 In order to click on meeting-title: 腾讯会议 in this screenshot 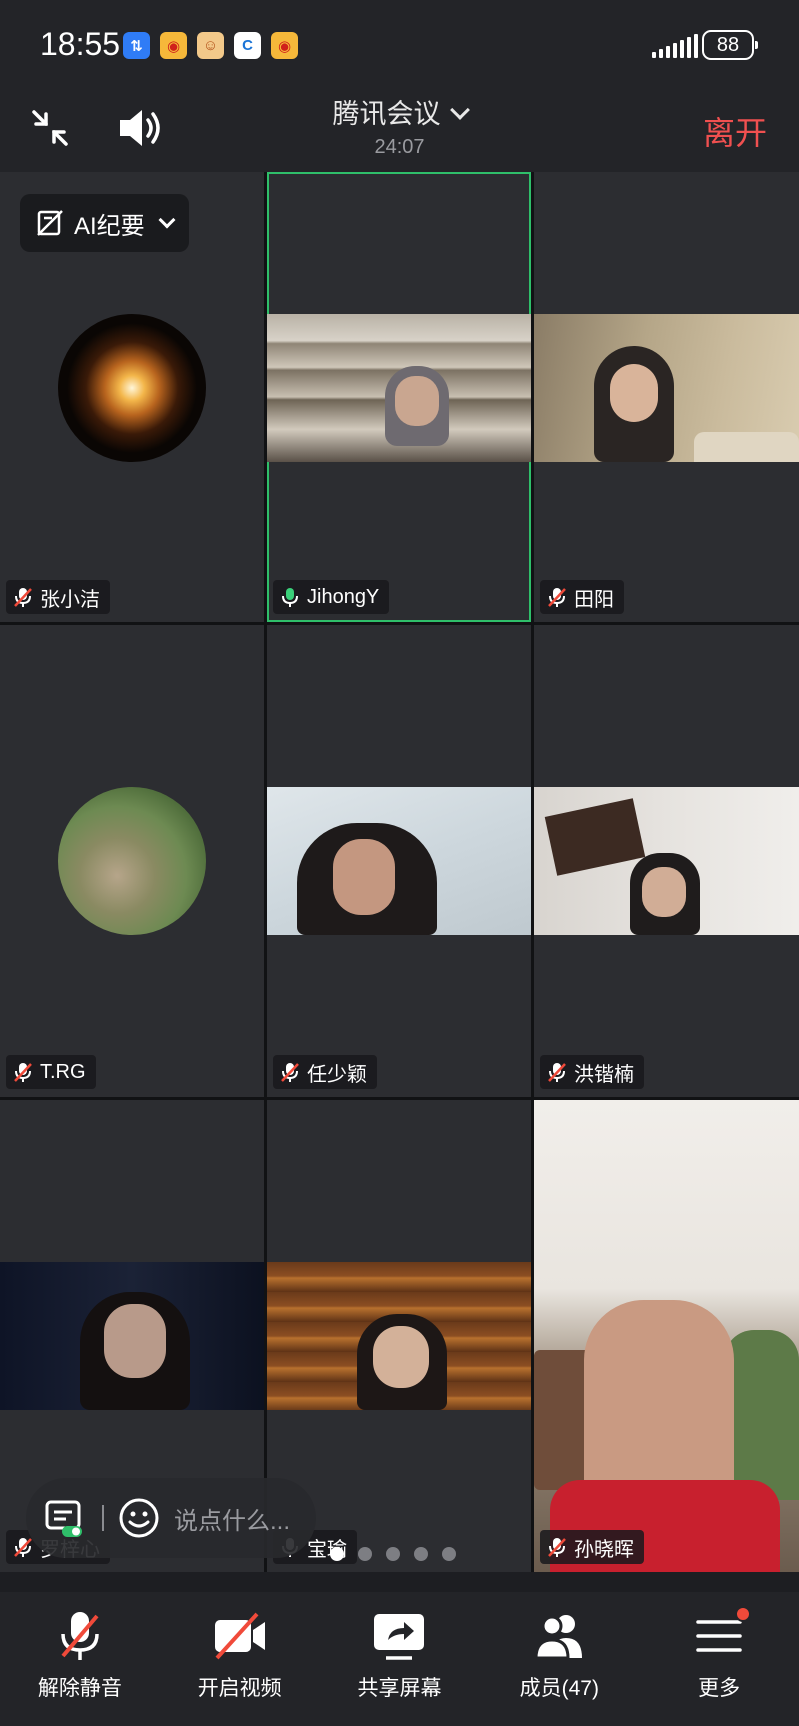, I will do `click(399, 111)`.